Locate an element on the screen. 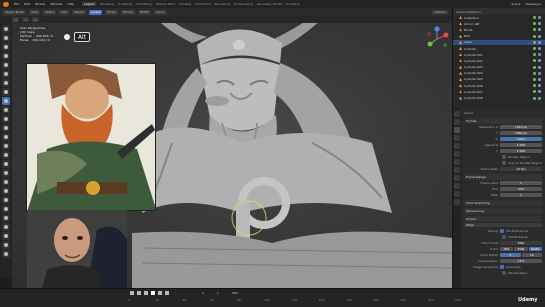 Image resolution: width=545 pixels, height=307 pixels. tab-shading: Shading is located at coordinates (185, 4).